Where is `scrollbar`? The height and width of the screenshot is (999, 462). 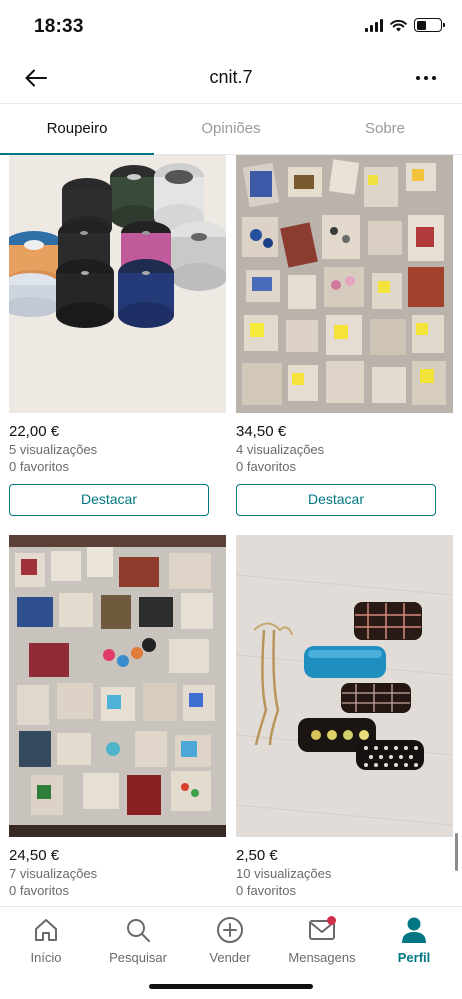
scrollbar is located at coordinates (456, 852).